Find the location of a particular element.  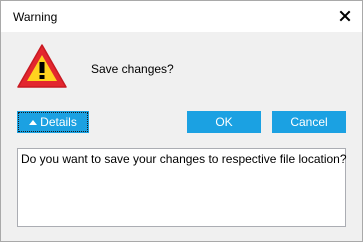

ok-button-label: OK is located at coordinates (224, 122).